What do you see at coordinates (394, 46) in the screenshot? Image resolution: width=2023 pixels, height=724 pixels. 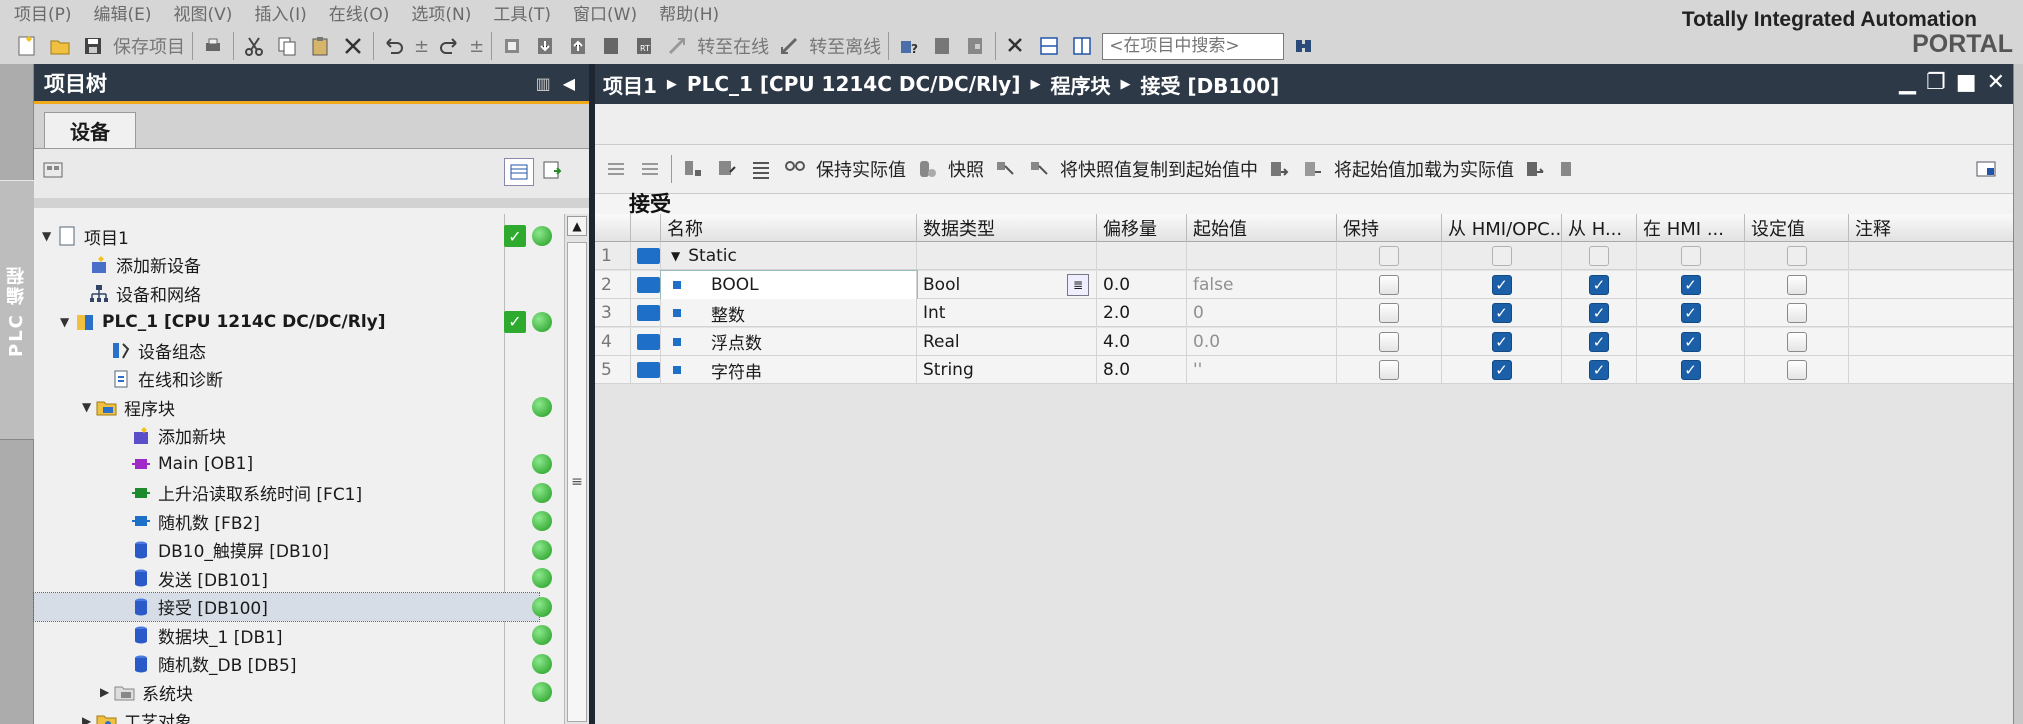 I see `undo-icon` at bounding box center [394, 46].